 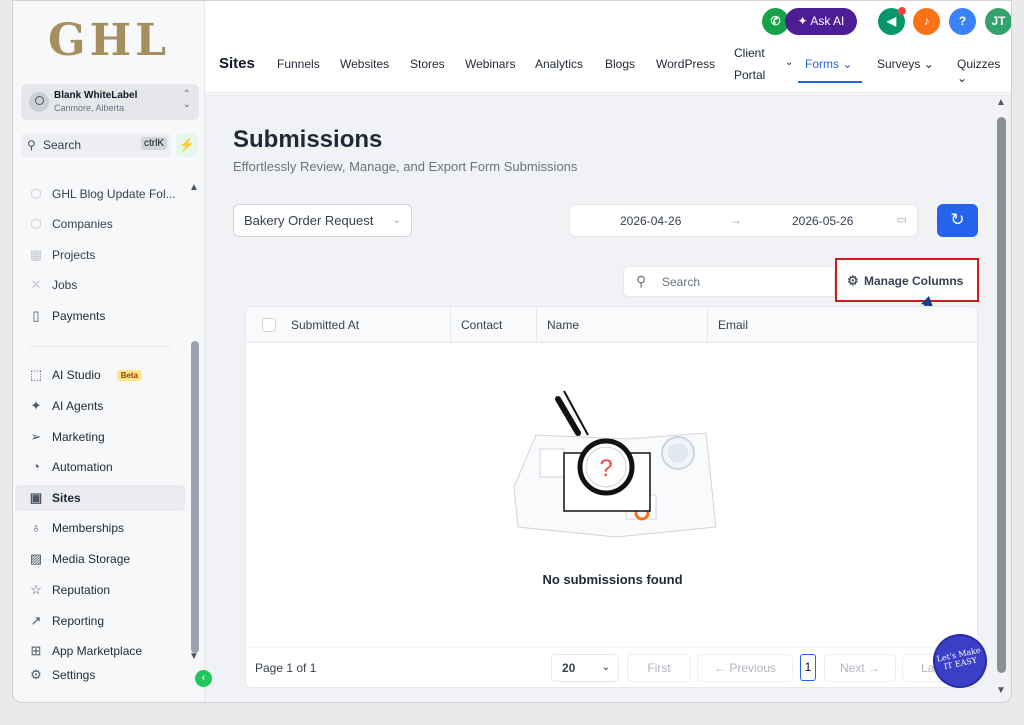 I want to click on sidebar-item-label: Automation, so click(x=82, y=467).